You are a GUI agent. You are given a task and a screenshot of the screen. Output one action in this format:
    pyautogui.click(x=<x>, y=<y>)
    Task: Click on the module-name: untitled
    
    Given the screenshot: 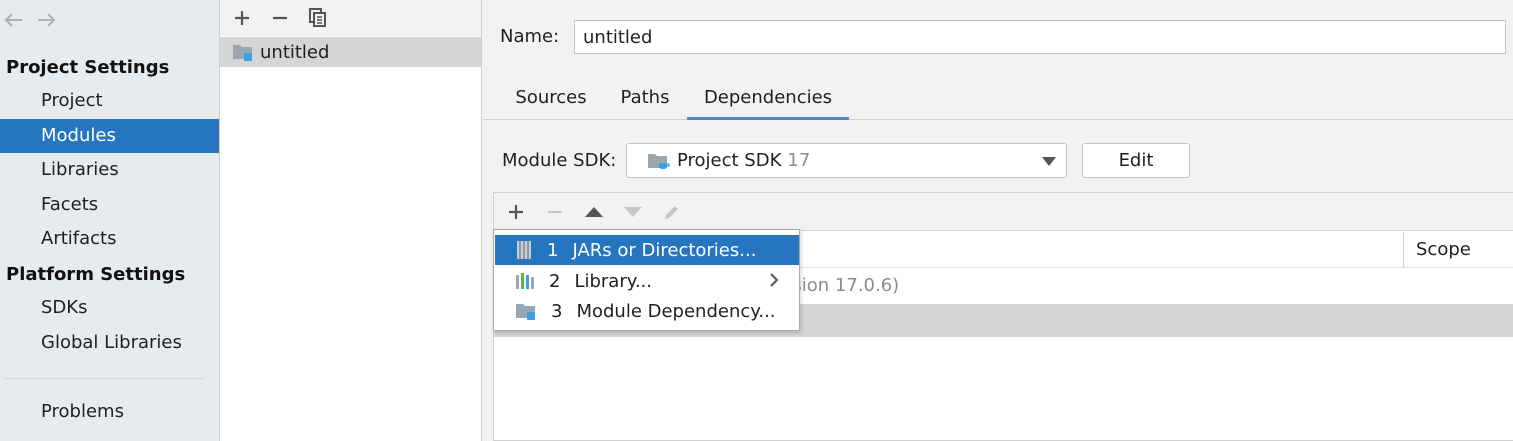 What is the action you would take?
    pyautogui.click(x=295, y=52)
    